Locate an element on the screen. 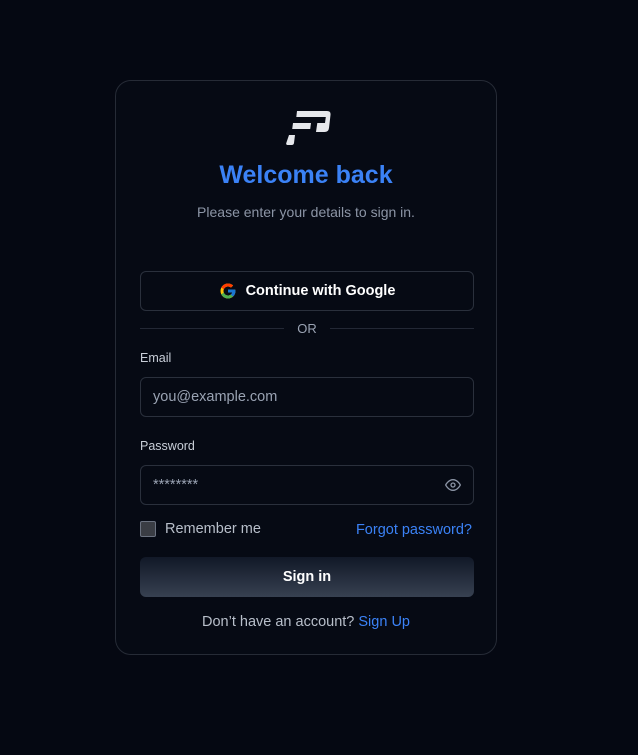 The height and width of the screenshot is (755, 638). divider-line-right is located at coordinates (401, 328).